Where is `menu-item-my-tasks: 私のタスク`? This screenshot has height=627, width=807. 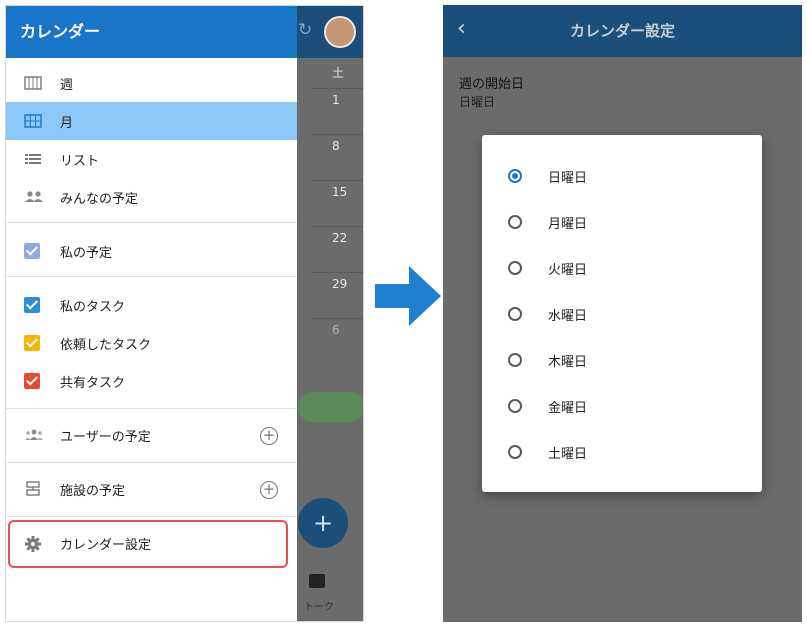
menu-item-my-tasks: 私のタスク is located at coordinates (151, 305).